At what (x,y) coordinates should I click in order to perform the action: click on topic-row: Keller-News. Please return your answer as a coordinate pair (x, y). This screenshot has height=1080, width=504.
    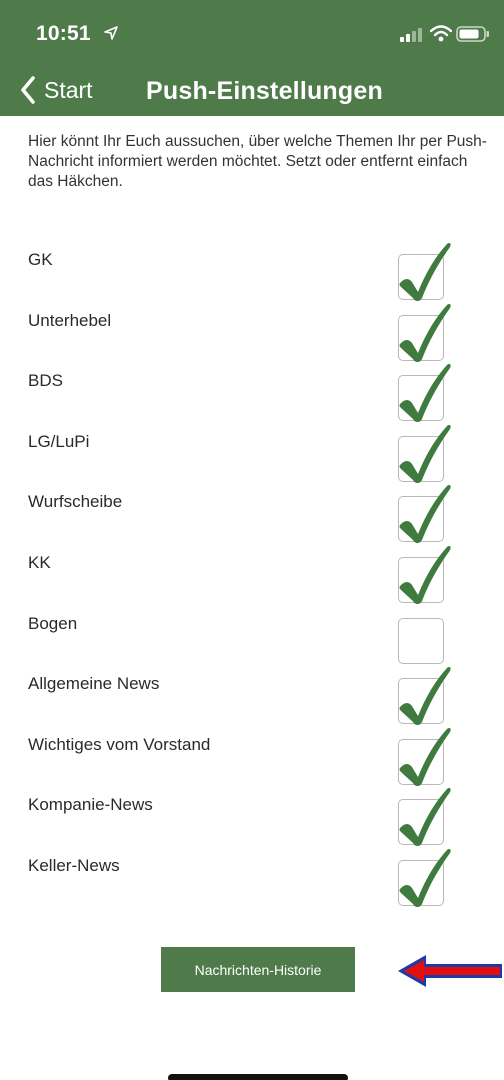
    Looking at the image, I should click on (252, 882).